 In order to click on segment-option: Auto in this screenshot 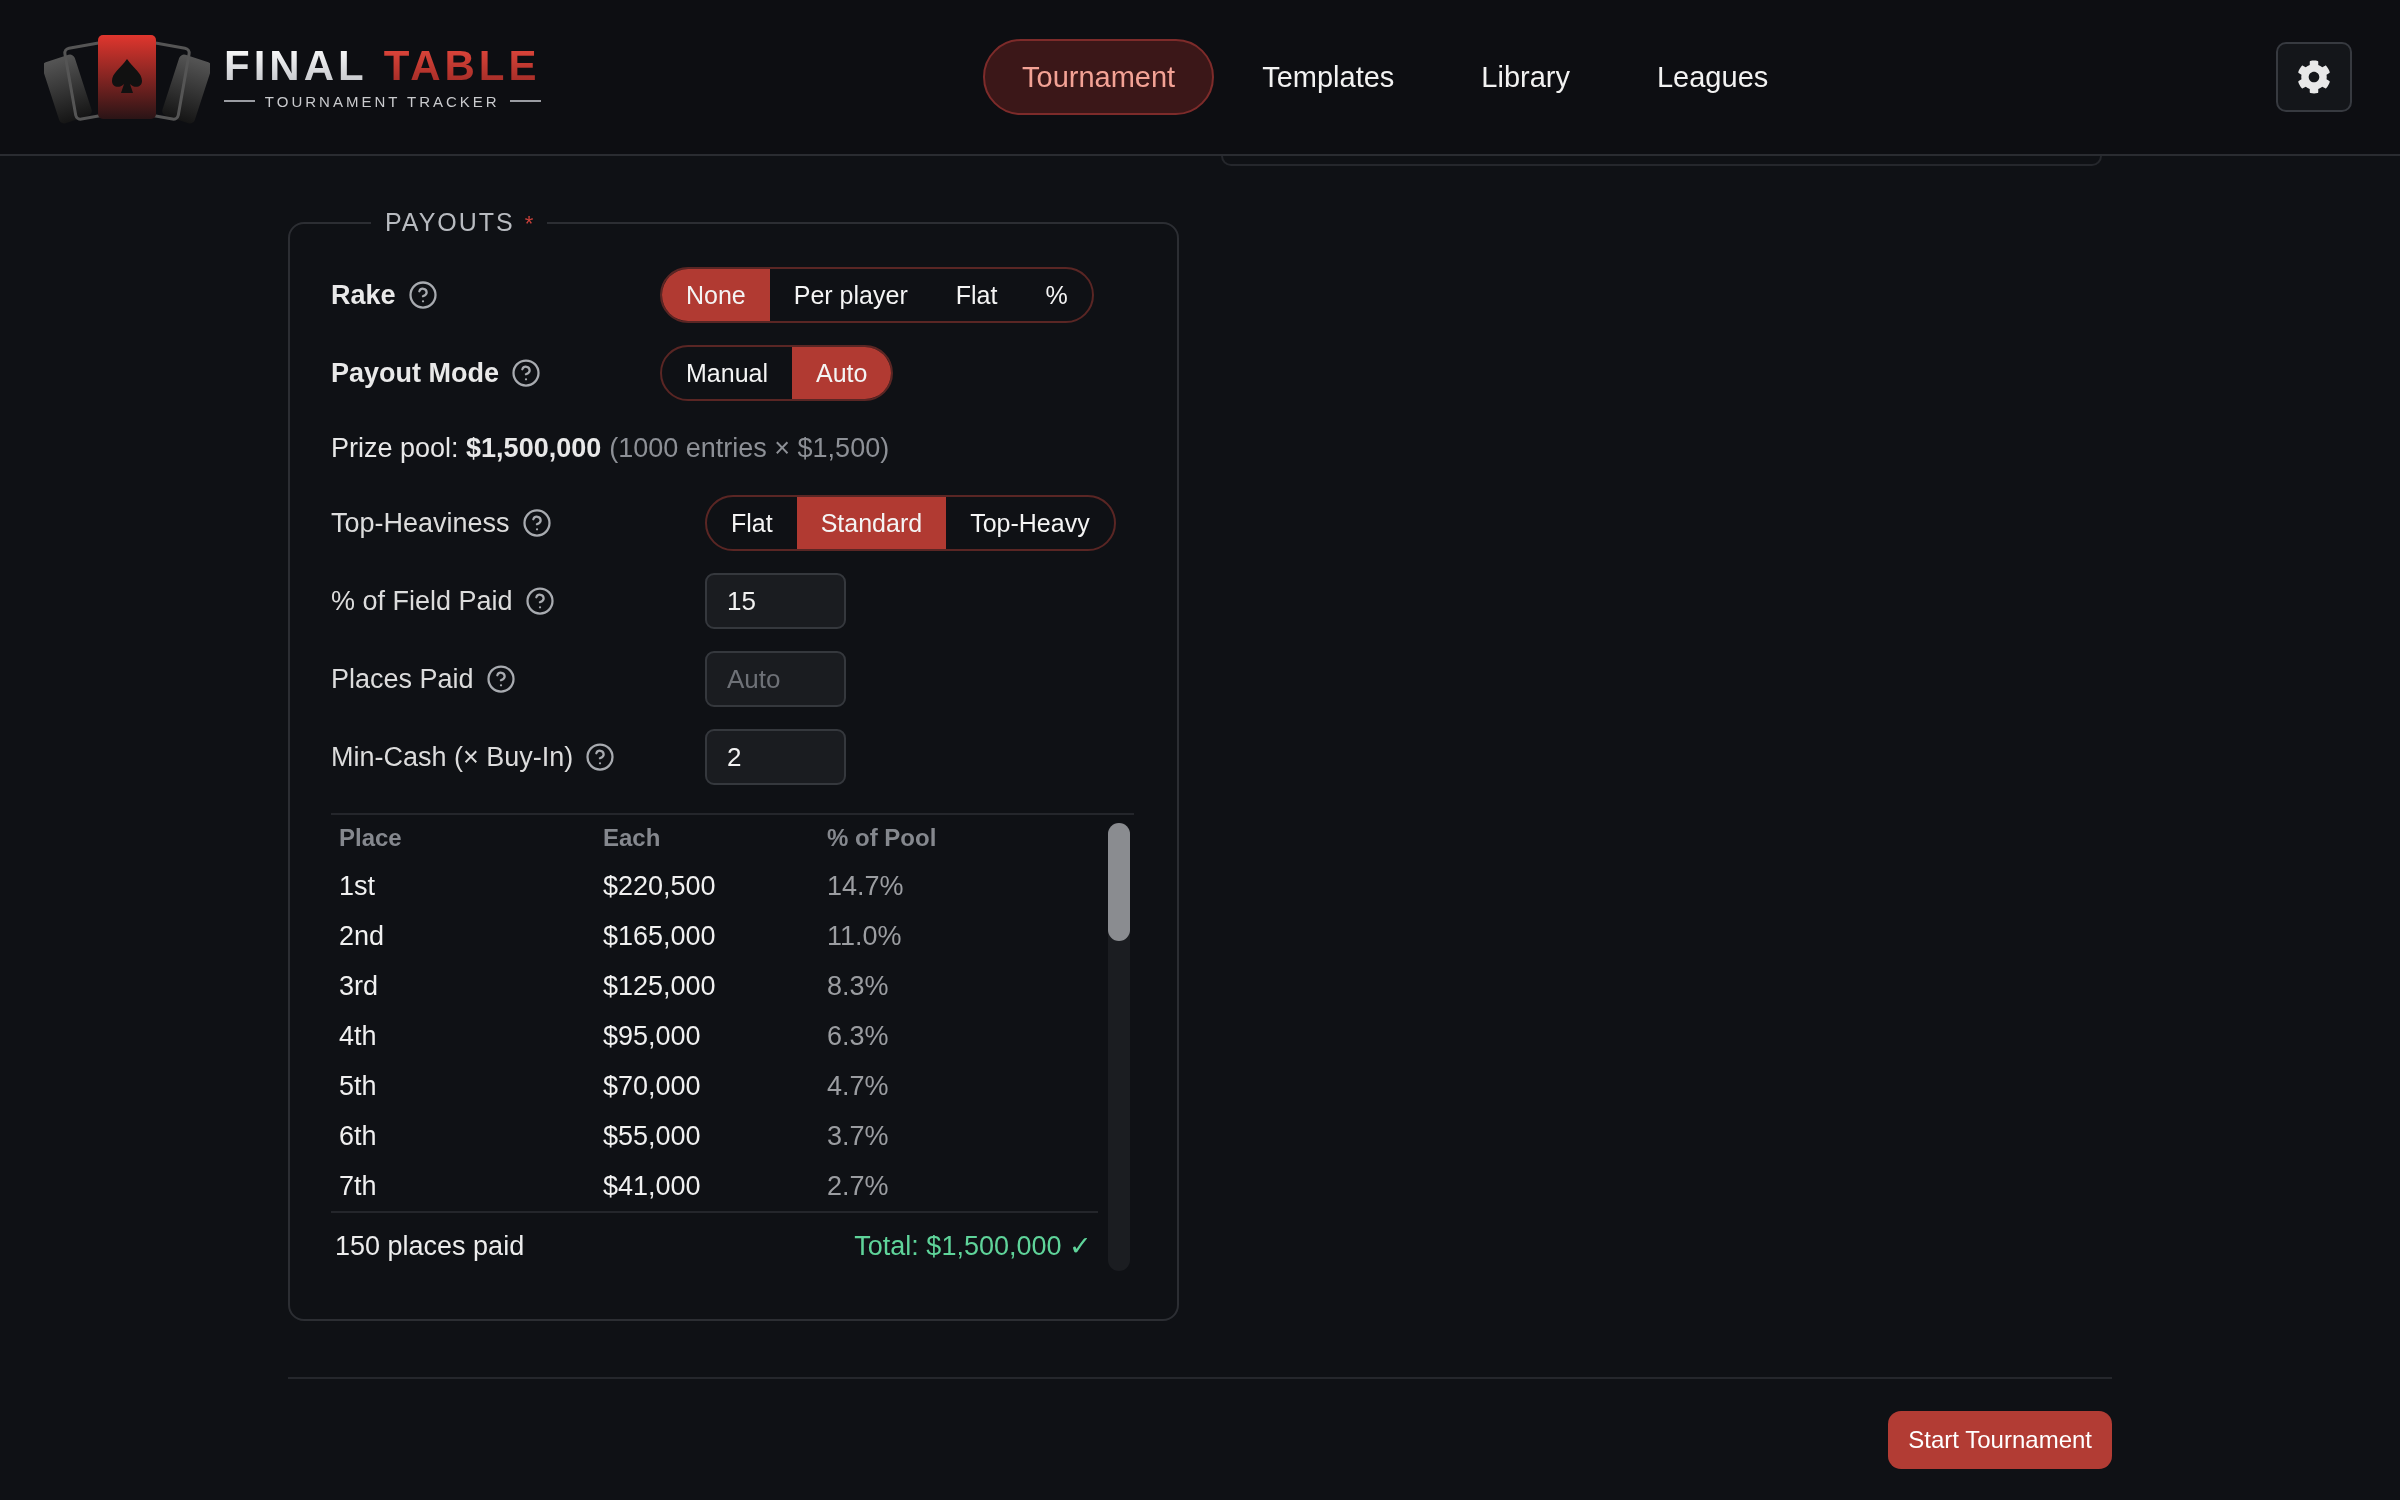, I will do `click(842, 373)`.